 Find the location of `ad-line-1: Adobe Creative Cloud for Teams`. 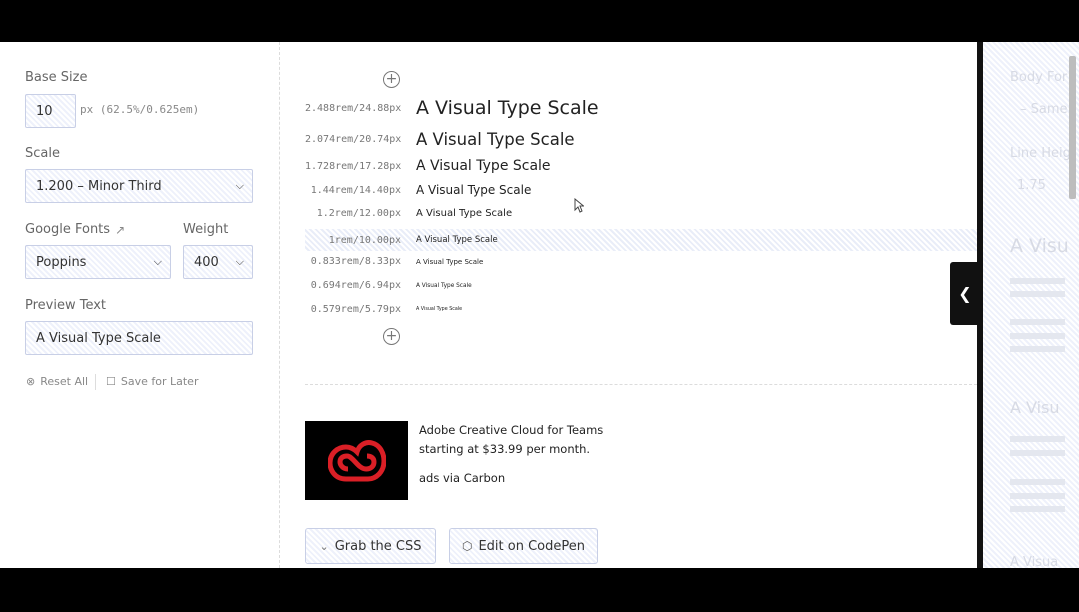

ad-line-1: Adobe Creative Cloud for Teams is located at coordinates (511, 430).